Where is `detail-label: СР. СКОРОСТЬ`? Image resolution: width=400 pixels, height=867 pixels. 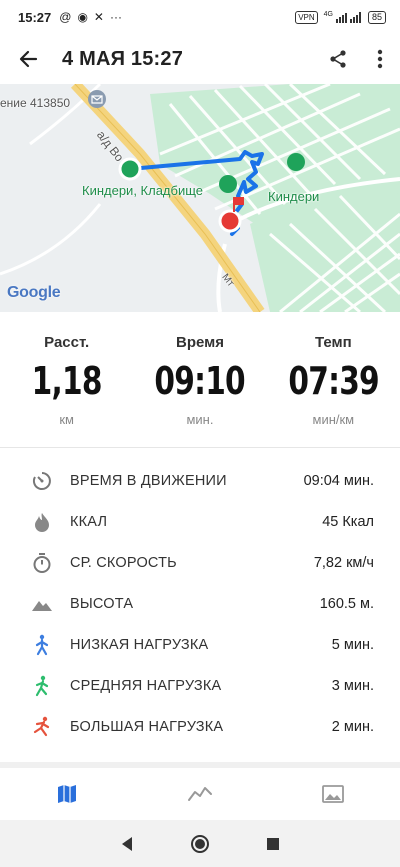 detail-label: СР. СКОРОСТЬ is located at coordinates (123, 562).